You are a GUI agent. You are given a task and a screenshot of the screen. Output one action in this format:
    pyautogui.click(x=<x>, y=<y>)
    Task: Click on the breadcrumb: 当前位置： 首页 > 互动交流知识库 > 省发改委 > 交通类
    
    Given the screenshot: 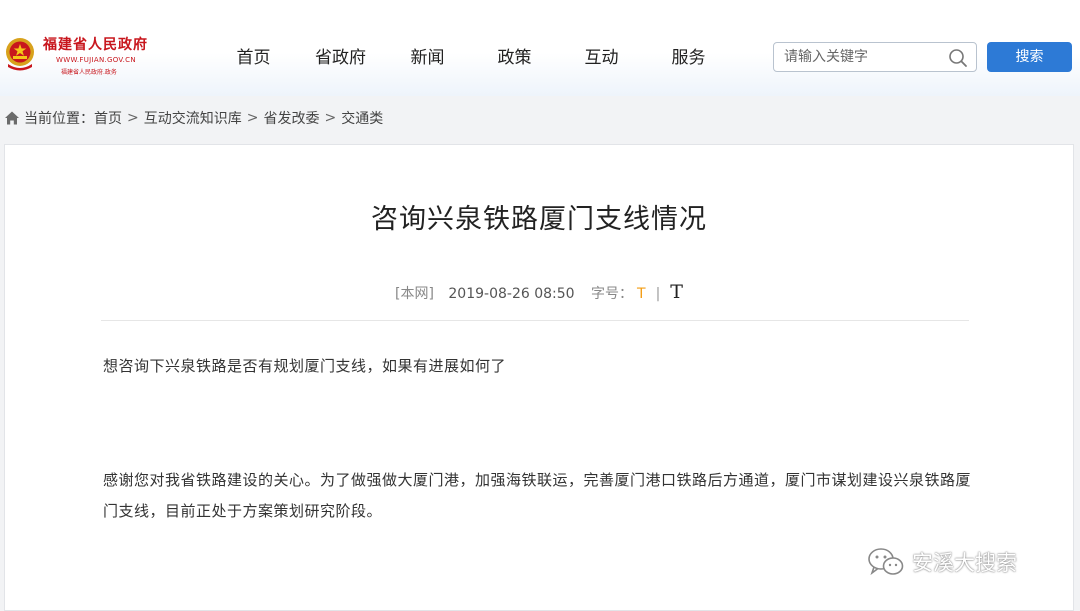 What is the action you would take?
    pyautogui.click(x=193, y=118)
    